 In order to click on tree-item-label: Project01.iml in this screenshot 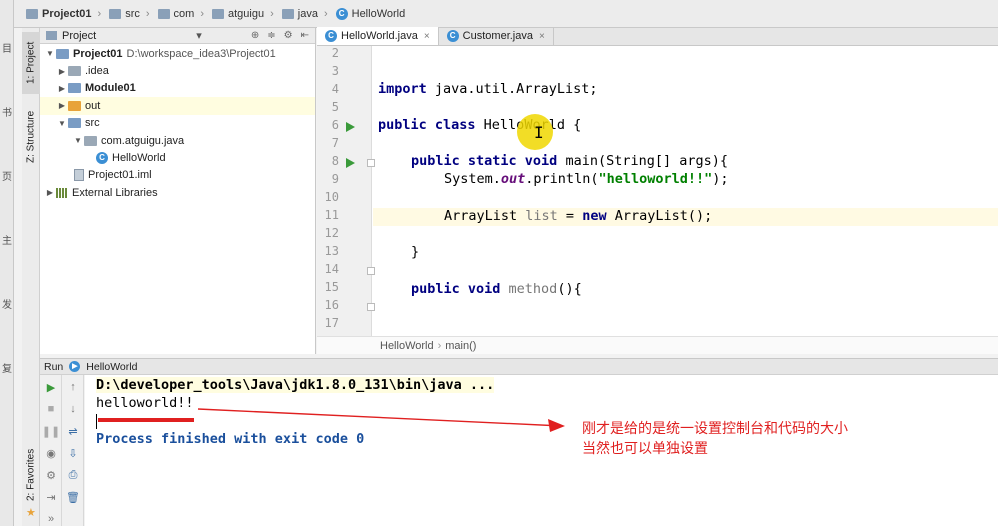, I will do `click(120, 175)`.